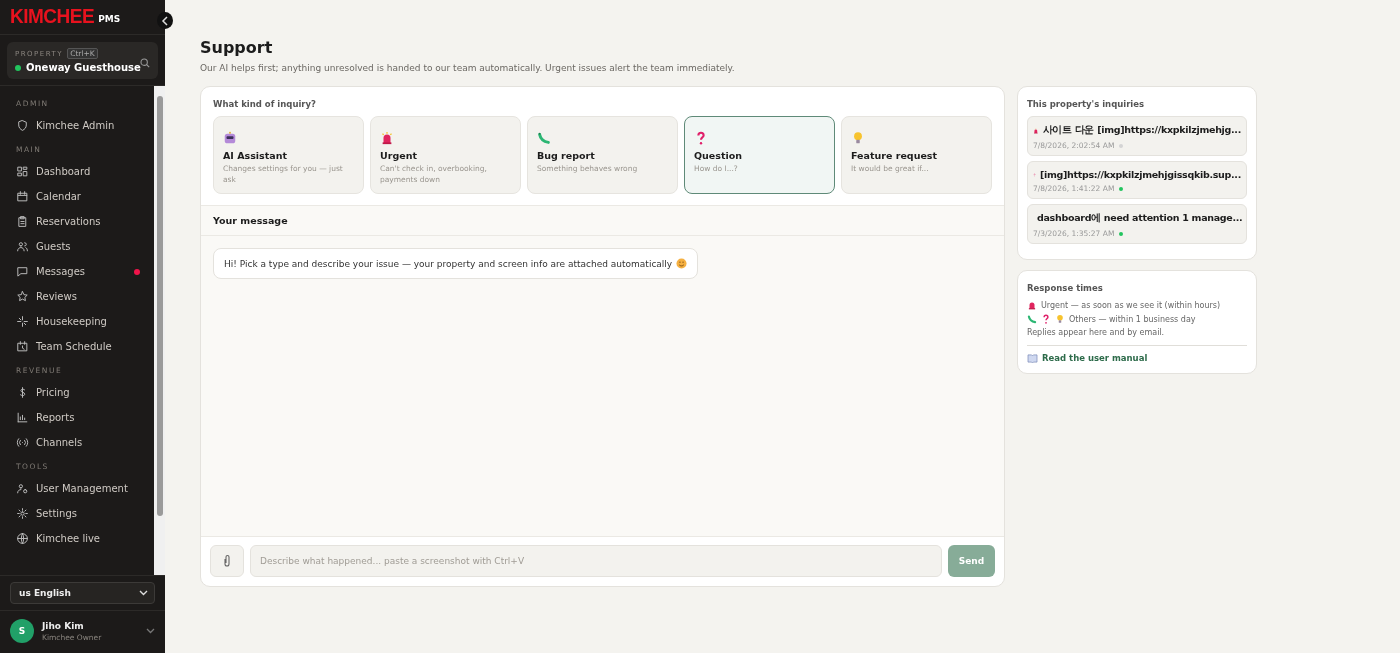 The image size is (1400, 653). What do you see at coordinates (85, 513) in the screenshot?
I see `nav-item: Settings` at bounding box center [85, 513].